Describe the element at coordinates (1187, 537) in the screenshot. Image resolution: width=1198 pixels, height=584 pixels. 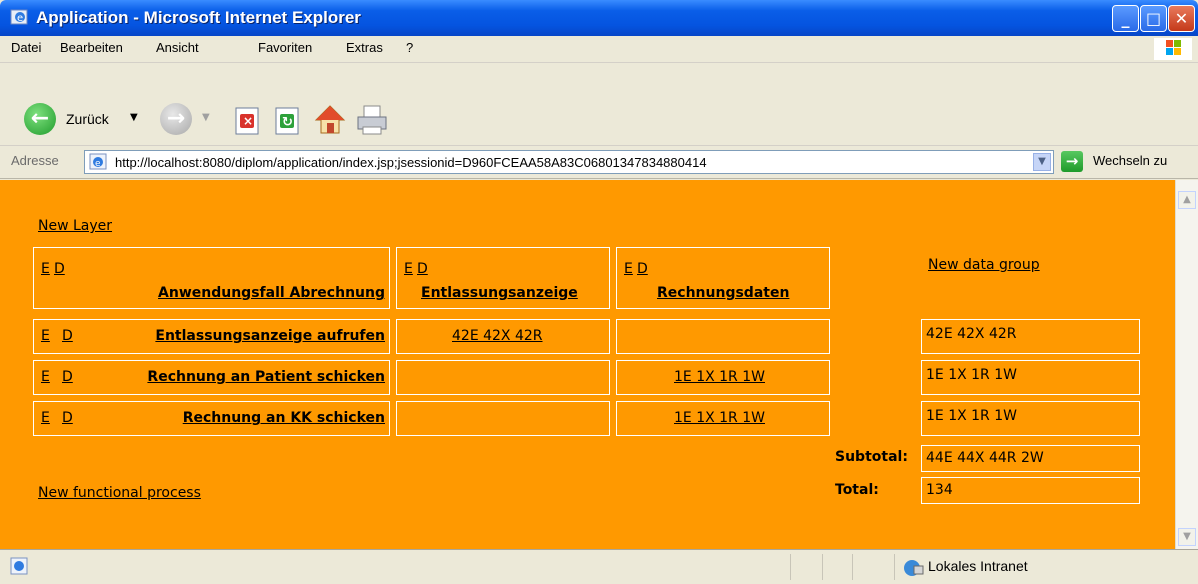
I see `scroll-down-icon: ▼` at that location.